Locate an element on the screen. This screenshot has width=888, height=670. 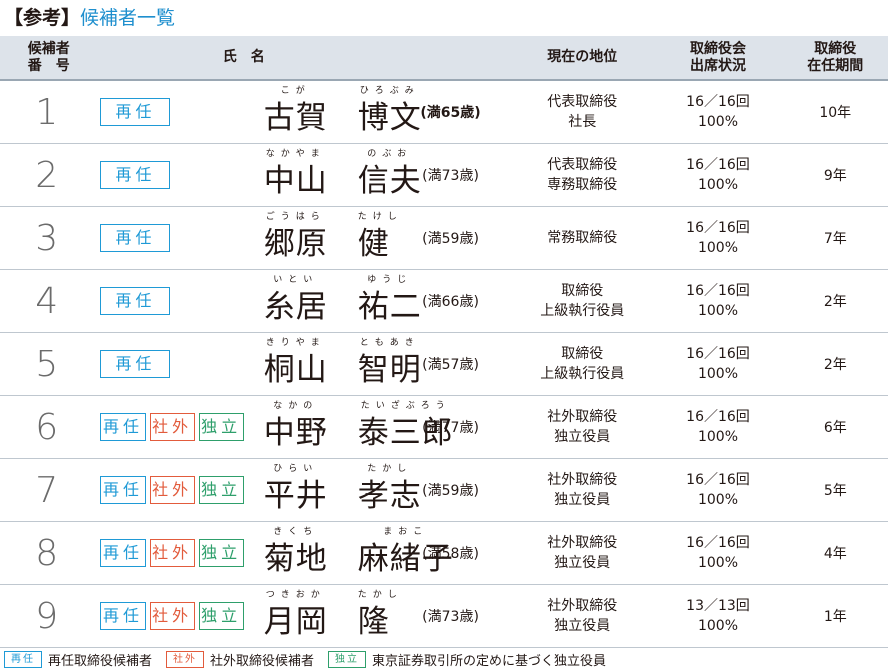
header-term-line2: 在任期間 is located at coordinates (835, 65).